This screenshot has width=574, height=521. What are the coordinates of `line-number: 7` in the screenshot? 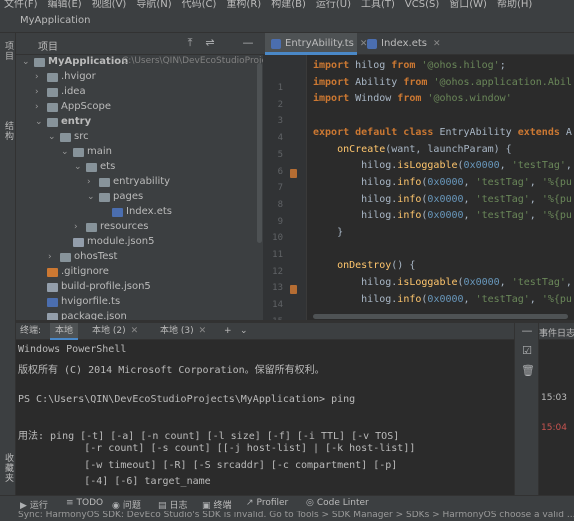 It's located at (275, 188).